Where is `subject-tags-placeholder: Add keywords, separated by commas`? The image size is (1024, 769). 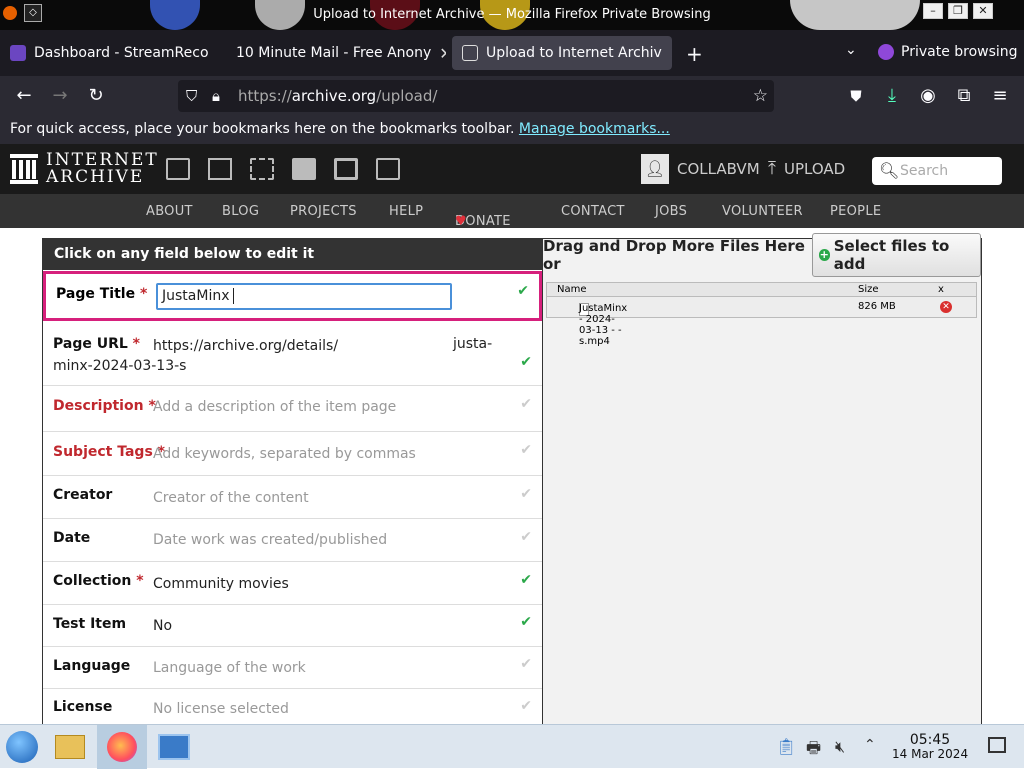
subject-tags-placeholder: Add keywords, separated by commas is located at coordinates (284, 454).